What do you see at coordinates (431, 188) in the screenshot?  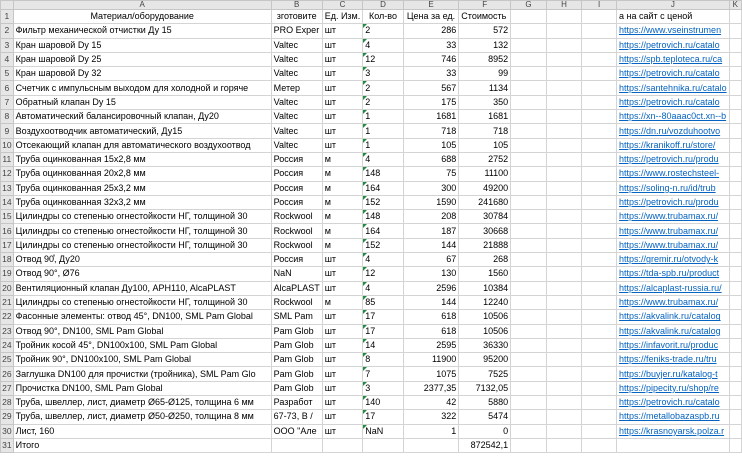 I see `cell-price: 300` at bounding box center [431, 188].